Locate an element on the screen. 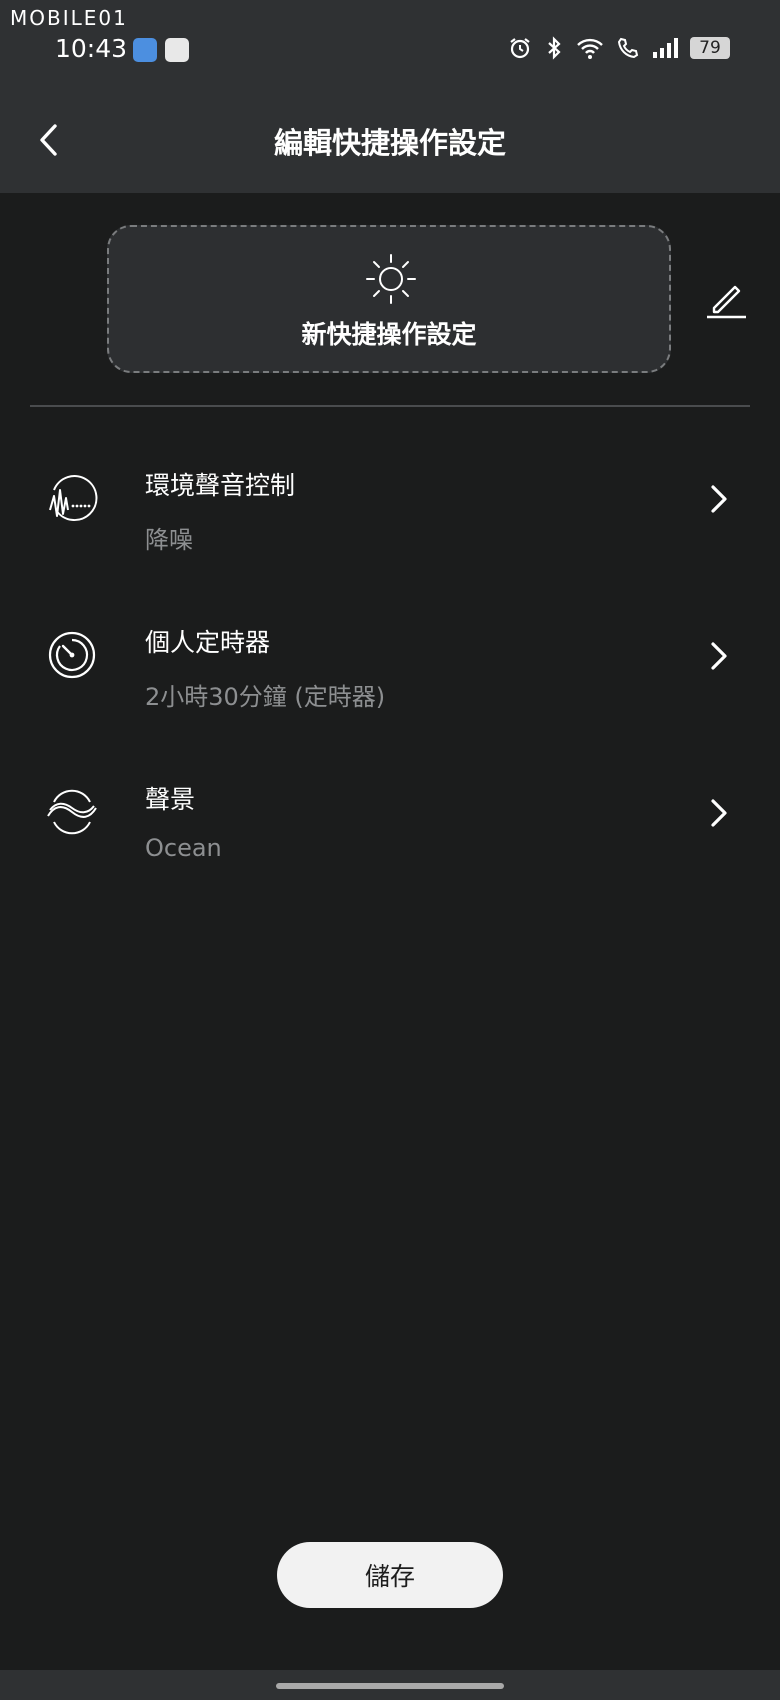 The image size is (780, 1700). home-indicator is located at coordinates (390, 1686).